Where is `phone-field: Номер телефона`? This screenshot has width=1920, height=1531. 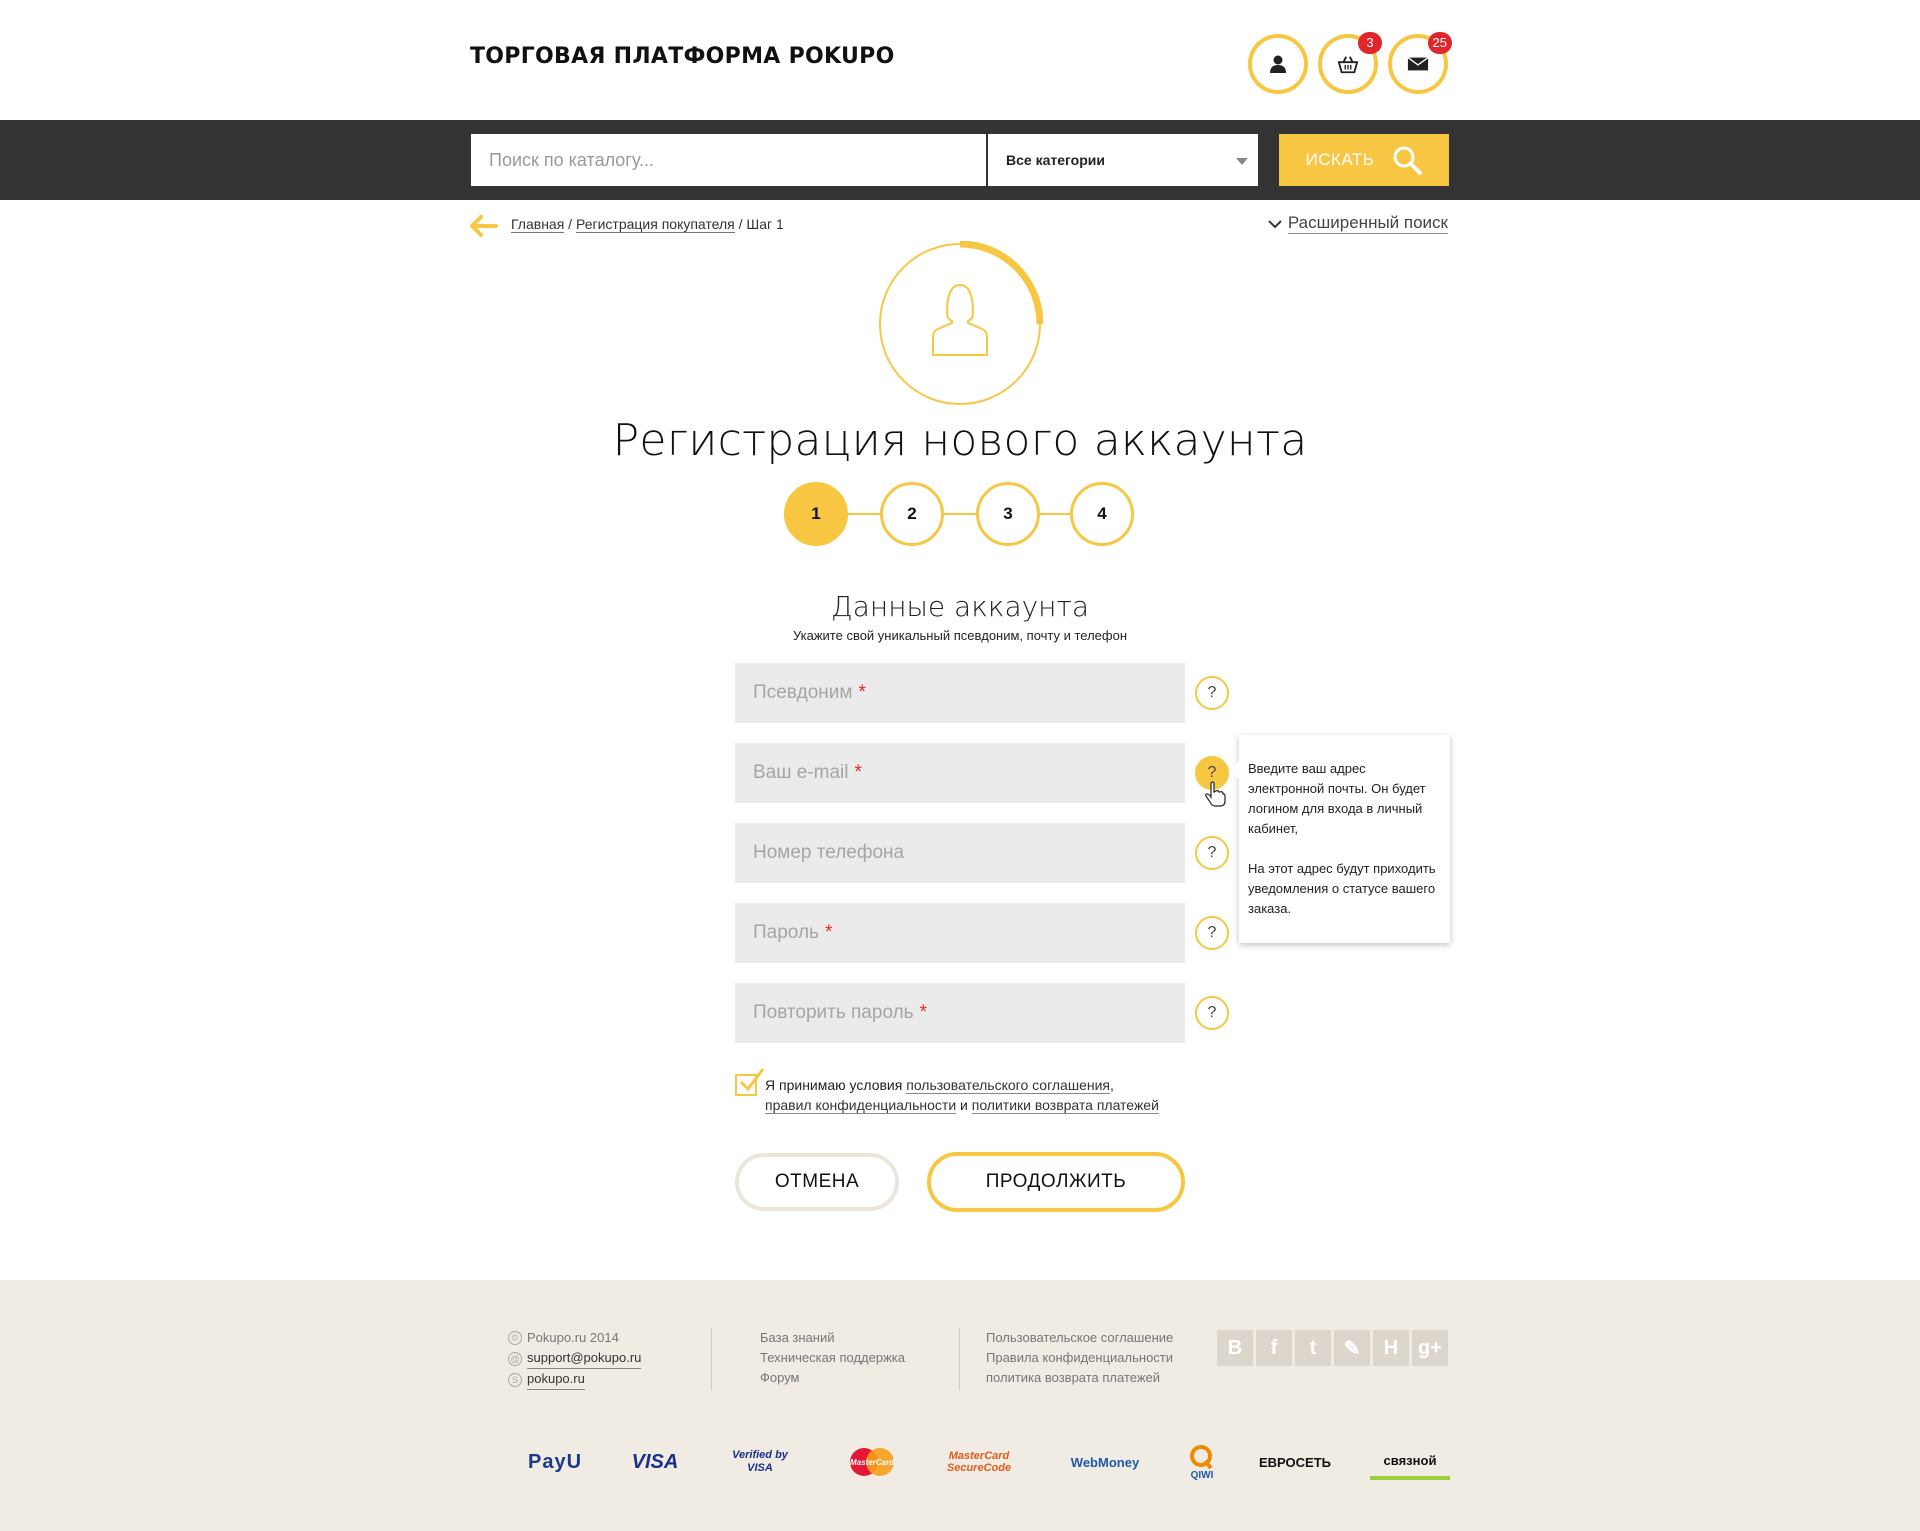 phone-field: Номер телефона is located at coordinates (960, 853).